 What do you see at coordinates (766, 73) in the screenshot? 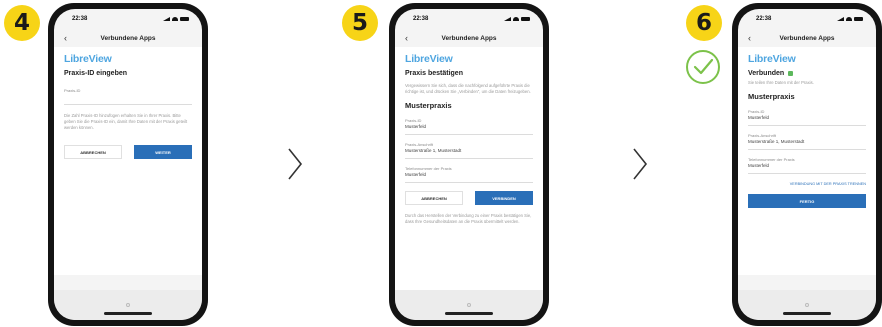
I see `connected-label: Verbunden` at bounding box center [766, 73].